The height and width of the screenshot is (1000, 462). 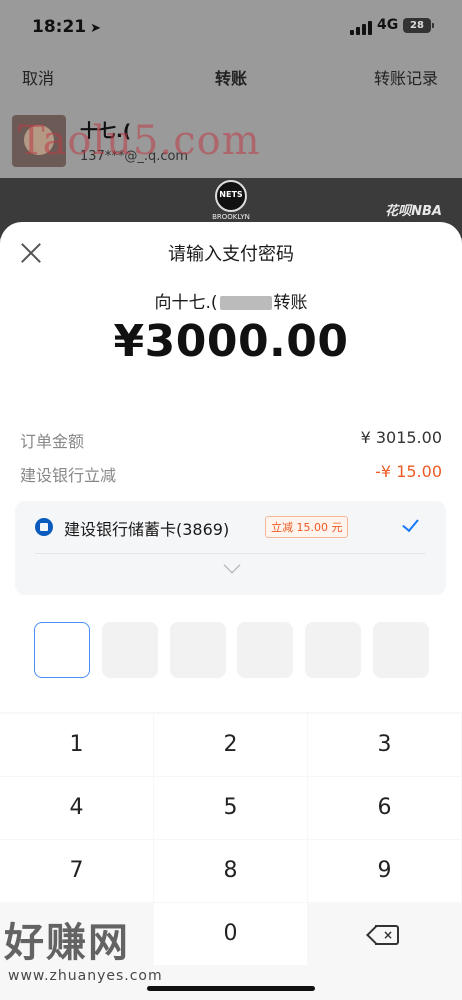 What do you see at coordinates (231, 440) in the screenshot?
I see `order-amount-row: 订单金额 ¥ 3015.00` at bounding box center [231, 440].